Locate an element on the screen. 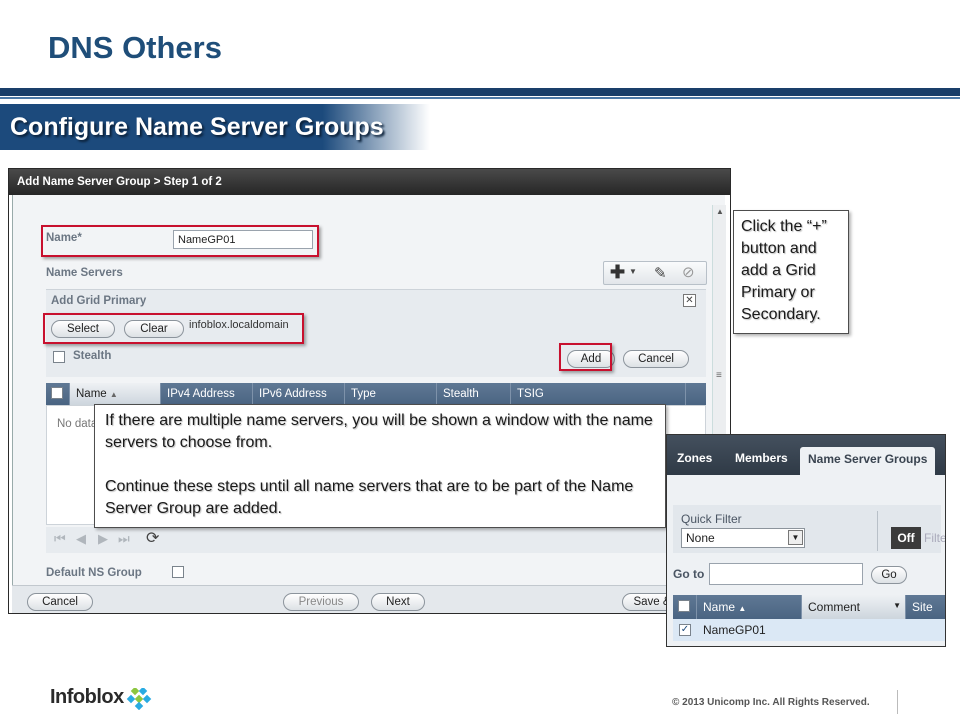  copyright-text: © 2013 Unicomp Inc. All Rights Reserved. is located at coordinates (771, 702).